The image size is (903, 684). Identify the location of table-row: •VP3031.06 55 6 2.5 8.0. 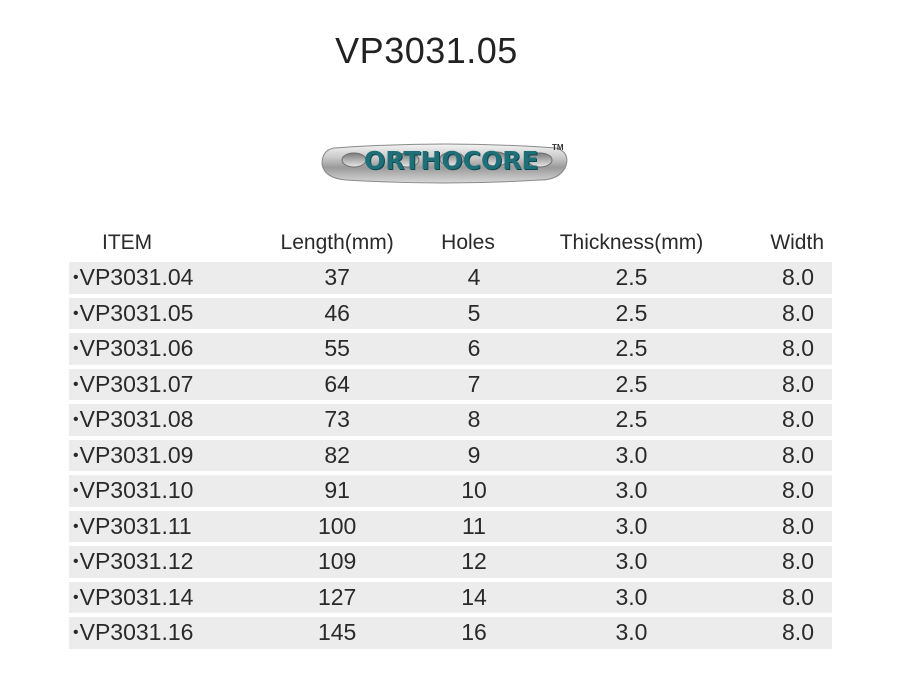
(450, 349).